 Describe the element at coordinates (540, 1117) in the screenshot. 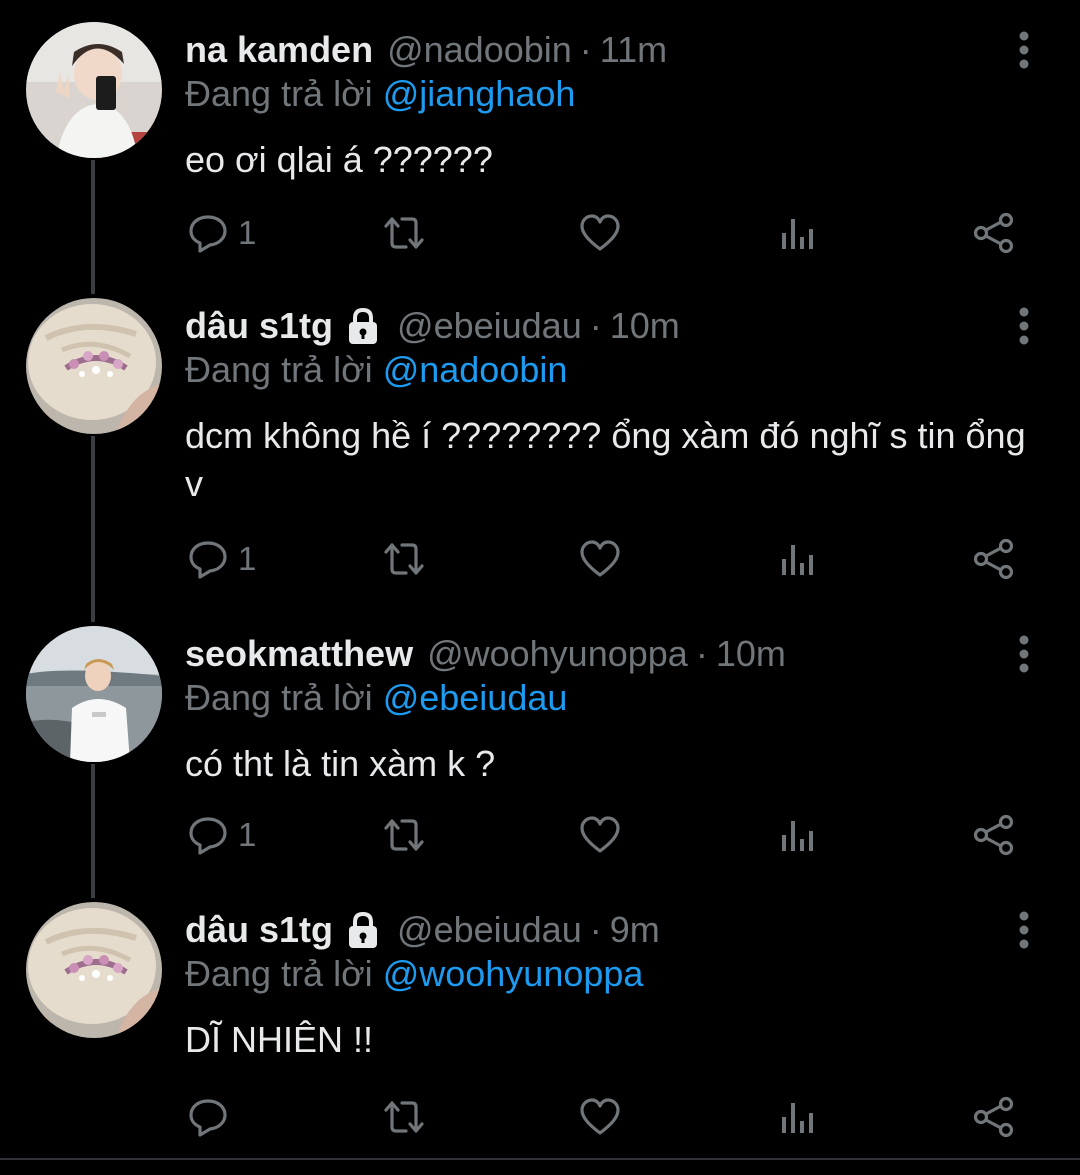

I see `action-bar` at that location.